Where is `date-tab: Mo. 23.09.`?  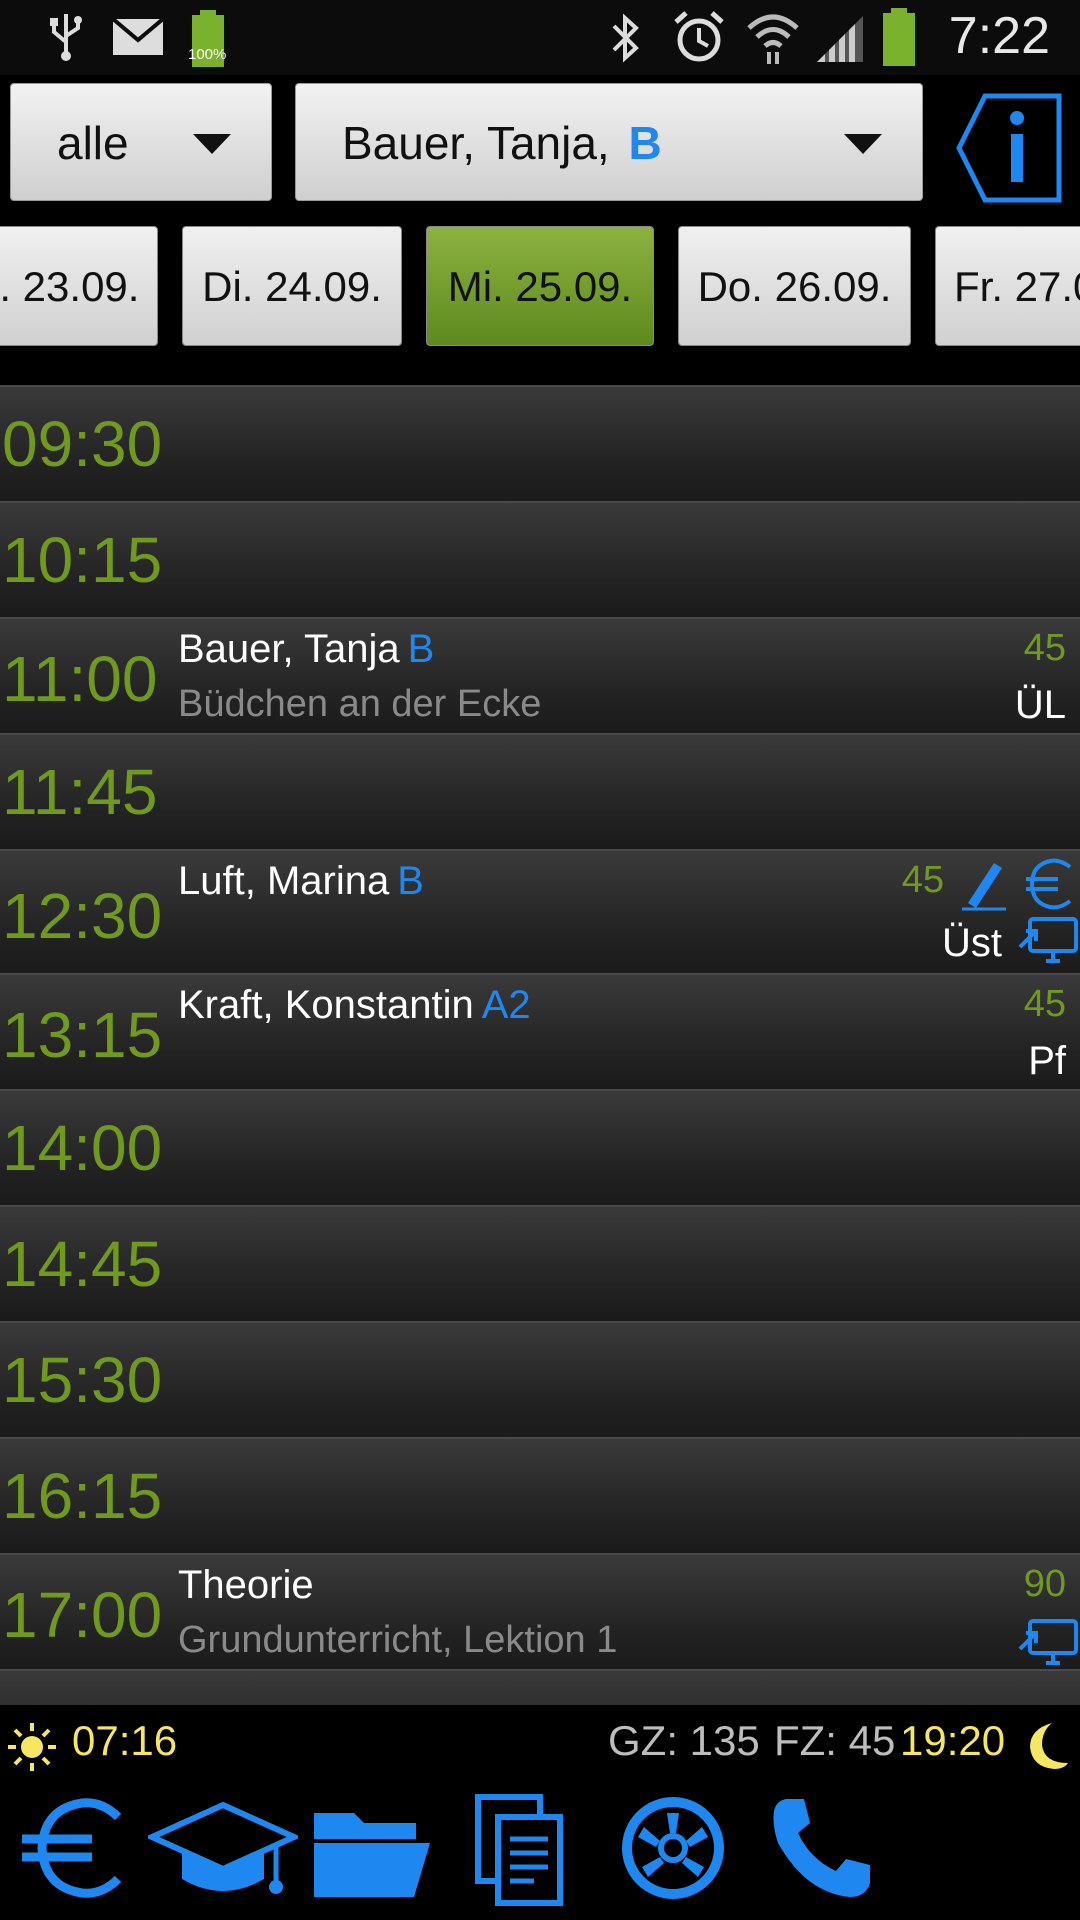 date-tab: Mo. 23.09. is located at coordinates (79, 286).